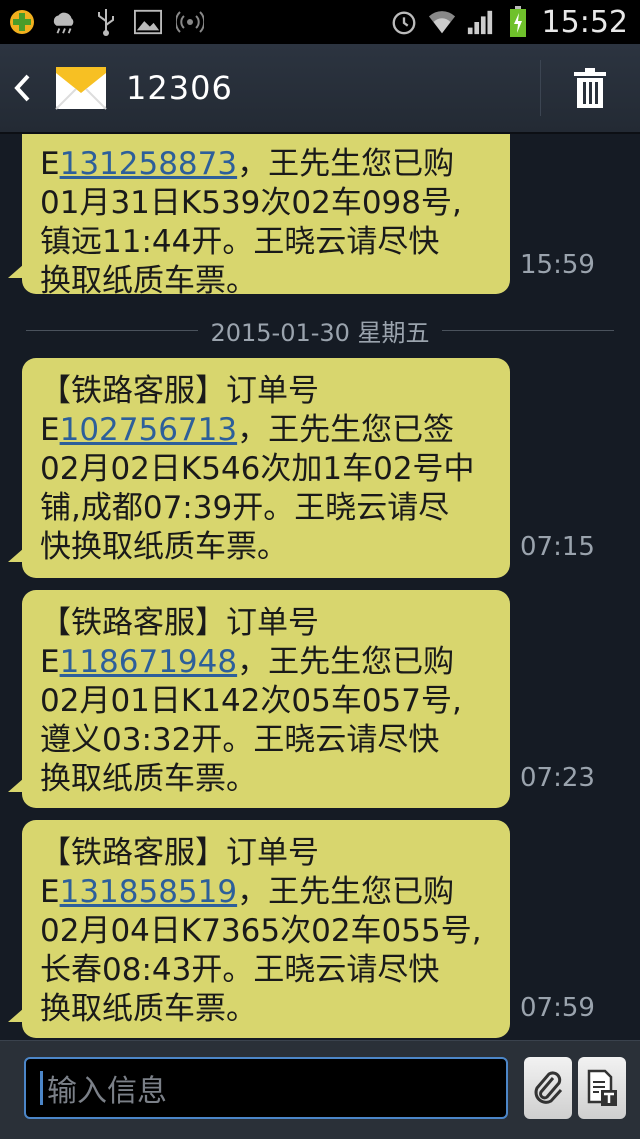  I want to click on message-input-placeholder: 输入信息, so click(107, 1091).